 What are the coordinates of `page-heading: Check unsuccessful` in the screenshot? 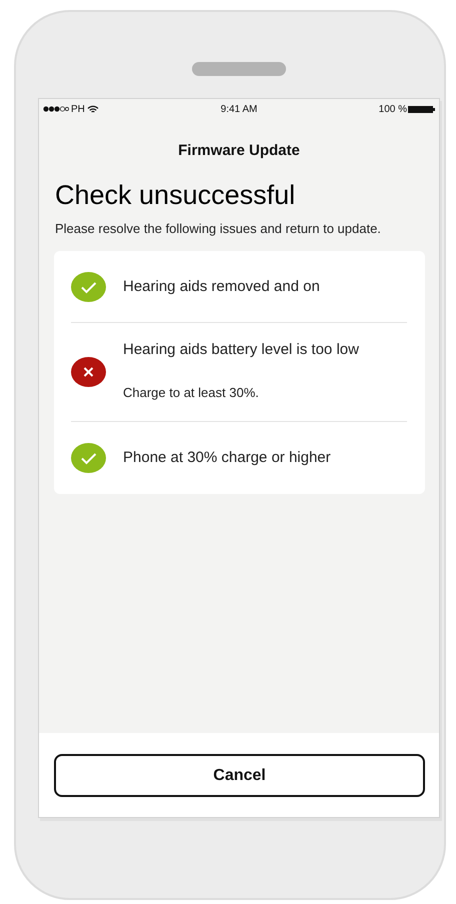 It's located at (175, 194).